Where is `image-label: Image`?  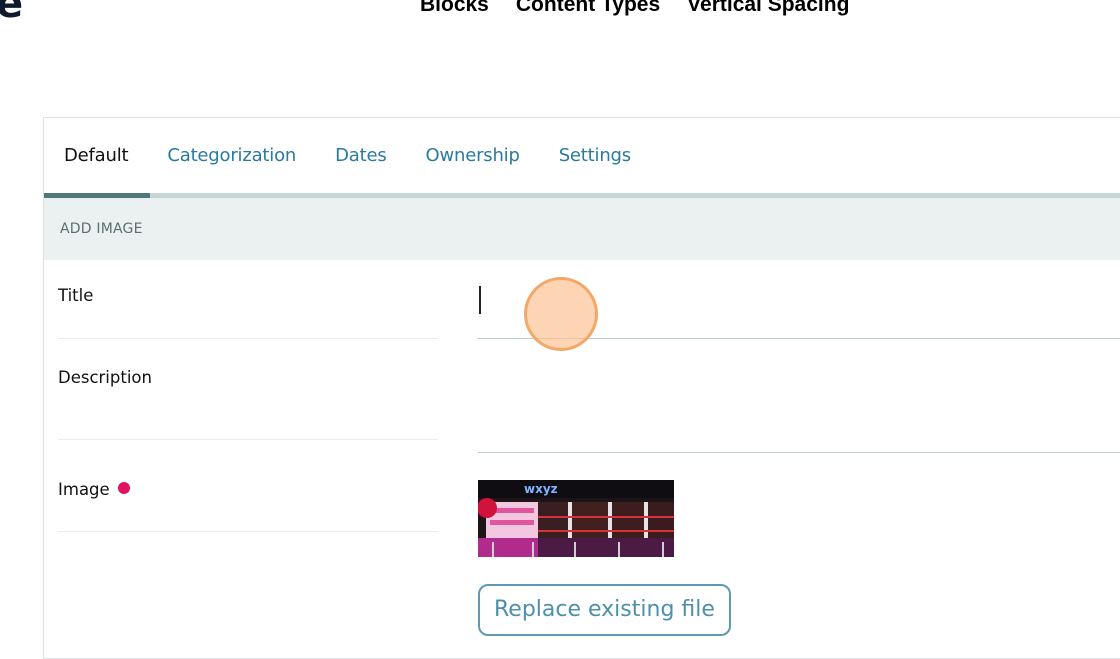
image-label: Image is located at coordinates (94, 489).